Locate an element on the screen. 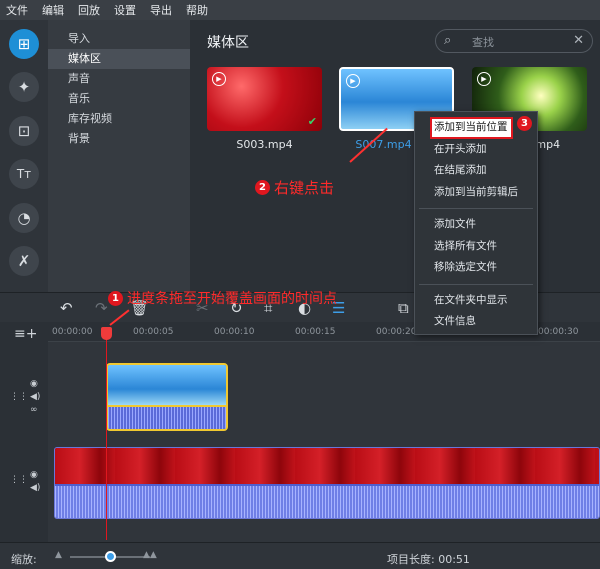  category-media: 媒体区 is located at coordinates (119, 59).